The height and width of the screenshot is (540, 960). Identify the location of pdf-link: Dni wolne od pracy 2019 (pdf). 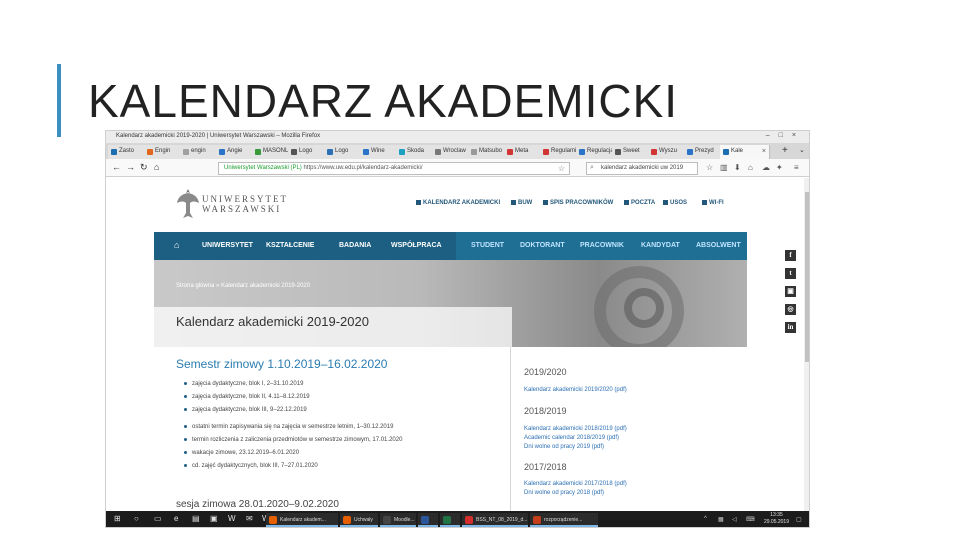
(564, 447).